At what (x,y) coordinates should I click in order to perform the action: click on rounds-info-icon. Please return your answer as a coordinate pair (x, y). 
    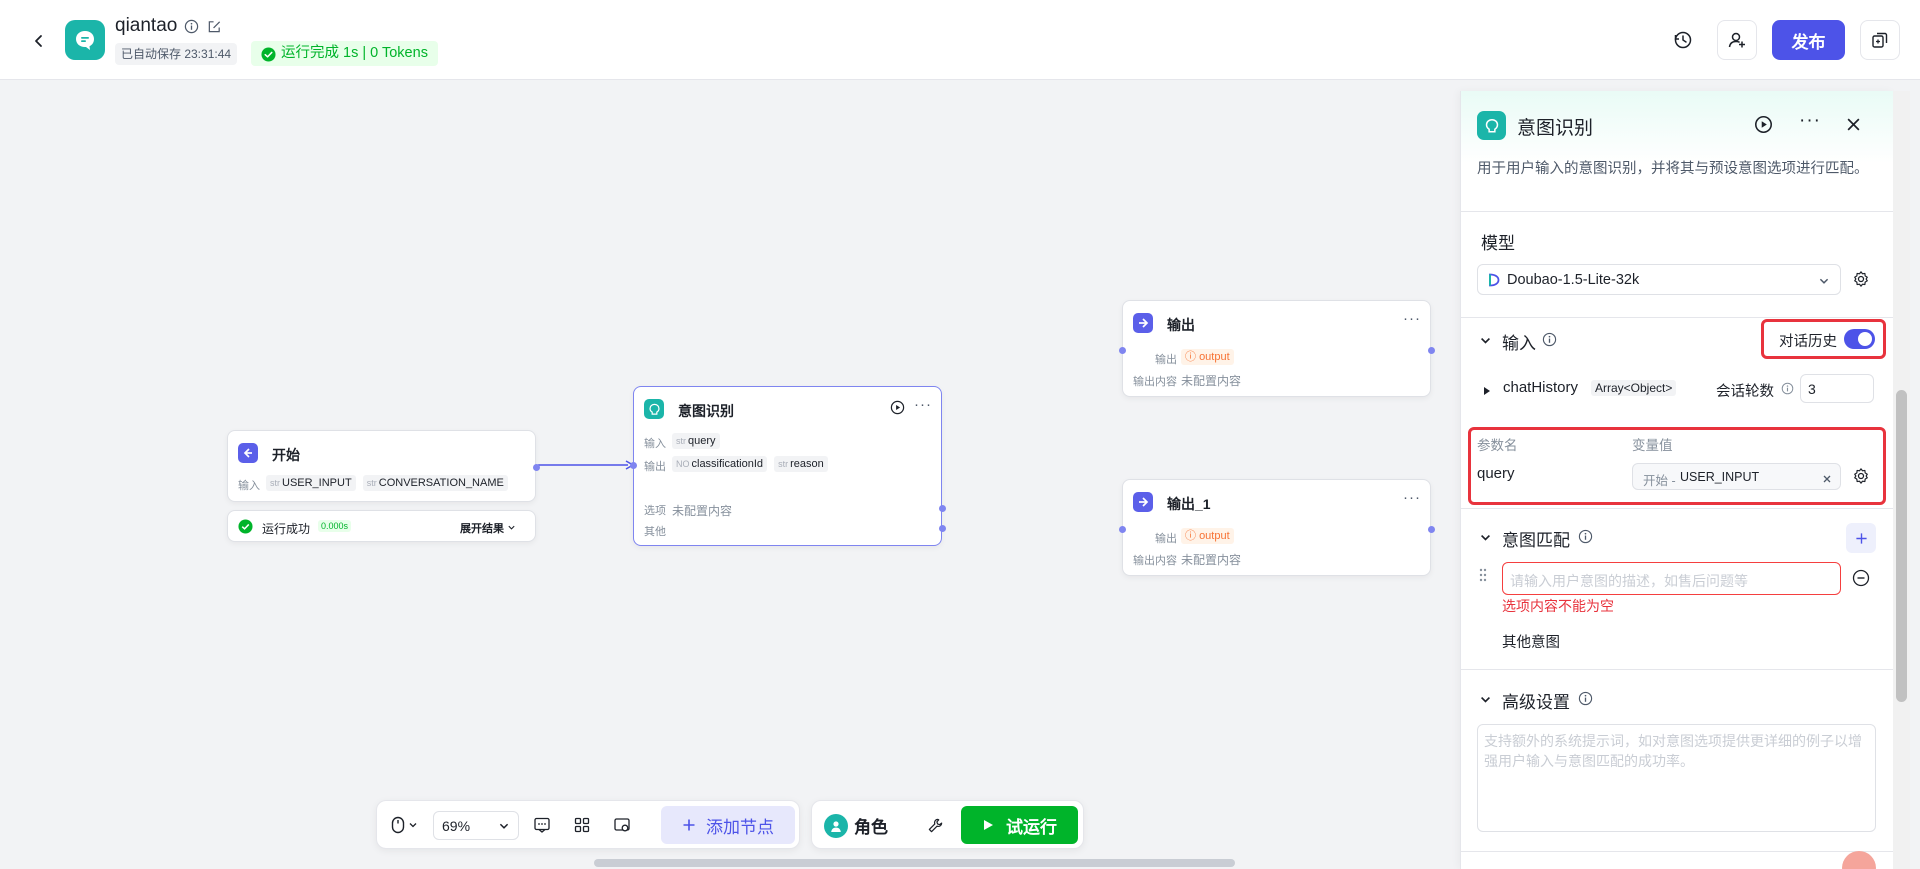
    Looking at the image, I should click on (1787, 390).